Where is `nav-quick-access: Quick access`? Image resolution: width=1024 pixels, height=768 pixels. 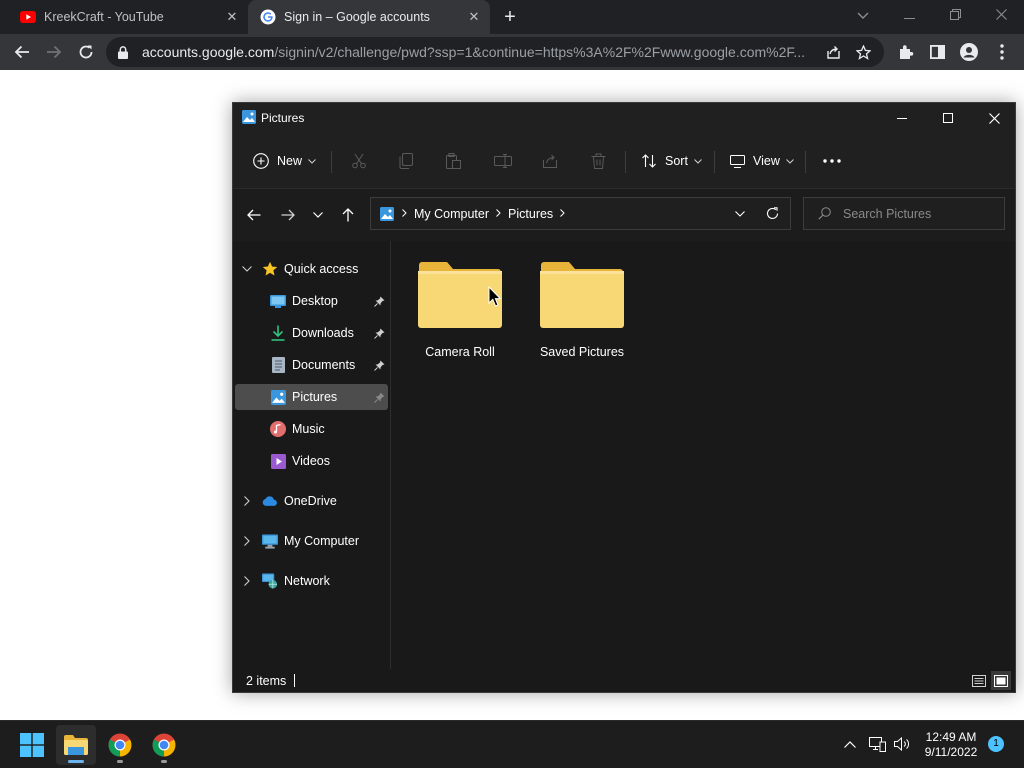
nav-quick-access: Quick access is located at coordinates (311, 269).